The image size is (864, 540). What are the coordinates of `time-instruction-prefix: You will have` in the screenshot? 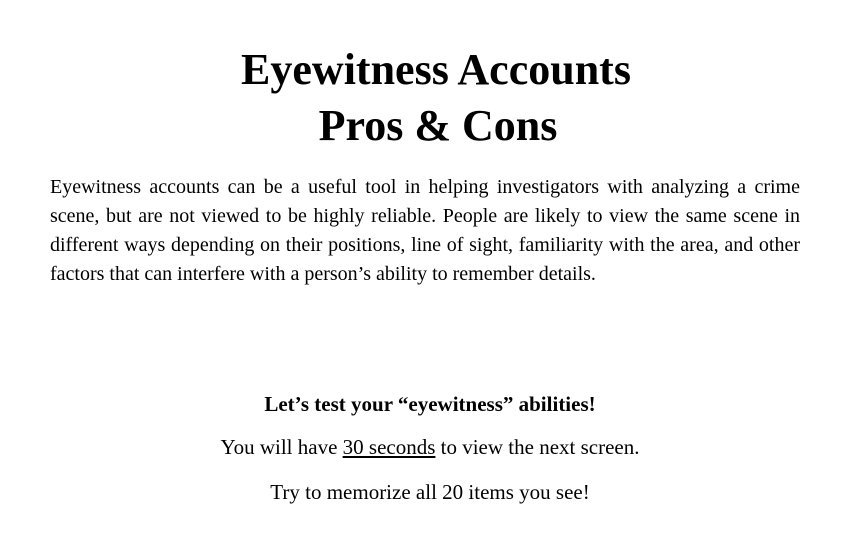 It's located at (281, 447).